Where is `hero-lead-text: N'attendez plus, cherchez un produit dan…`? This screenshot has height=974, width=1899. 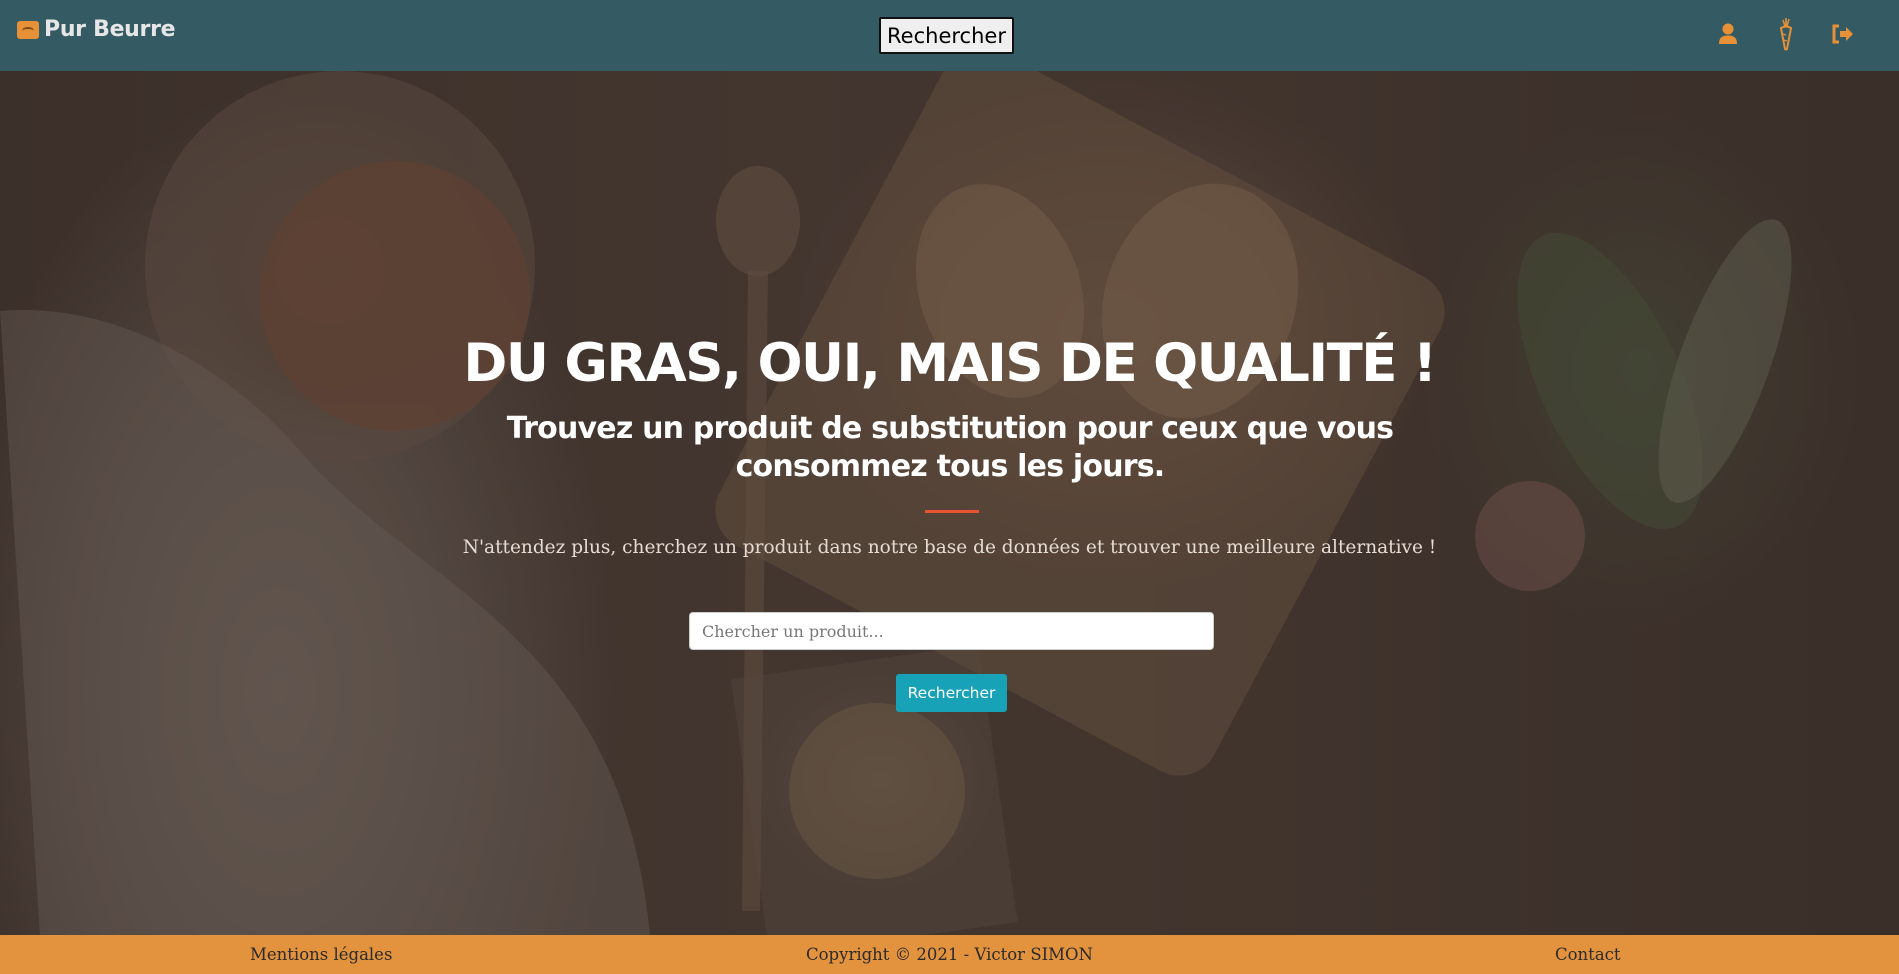
hero-lead-text: N'attendez plus, cherchez un produit dan… is located at coordinates (949, 547).